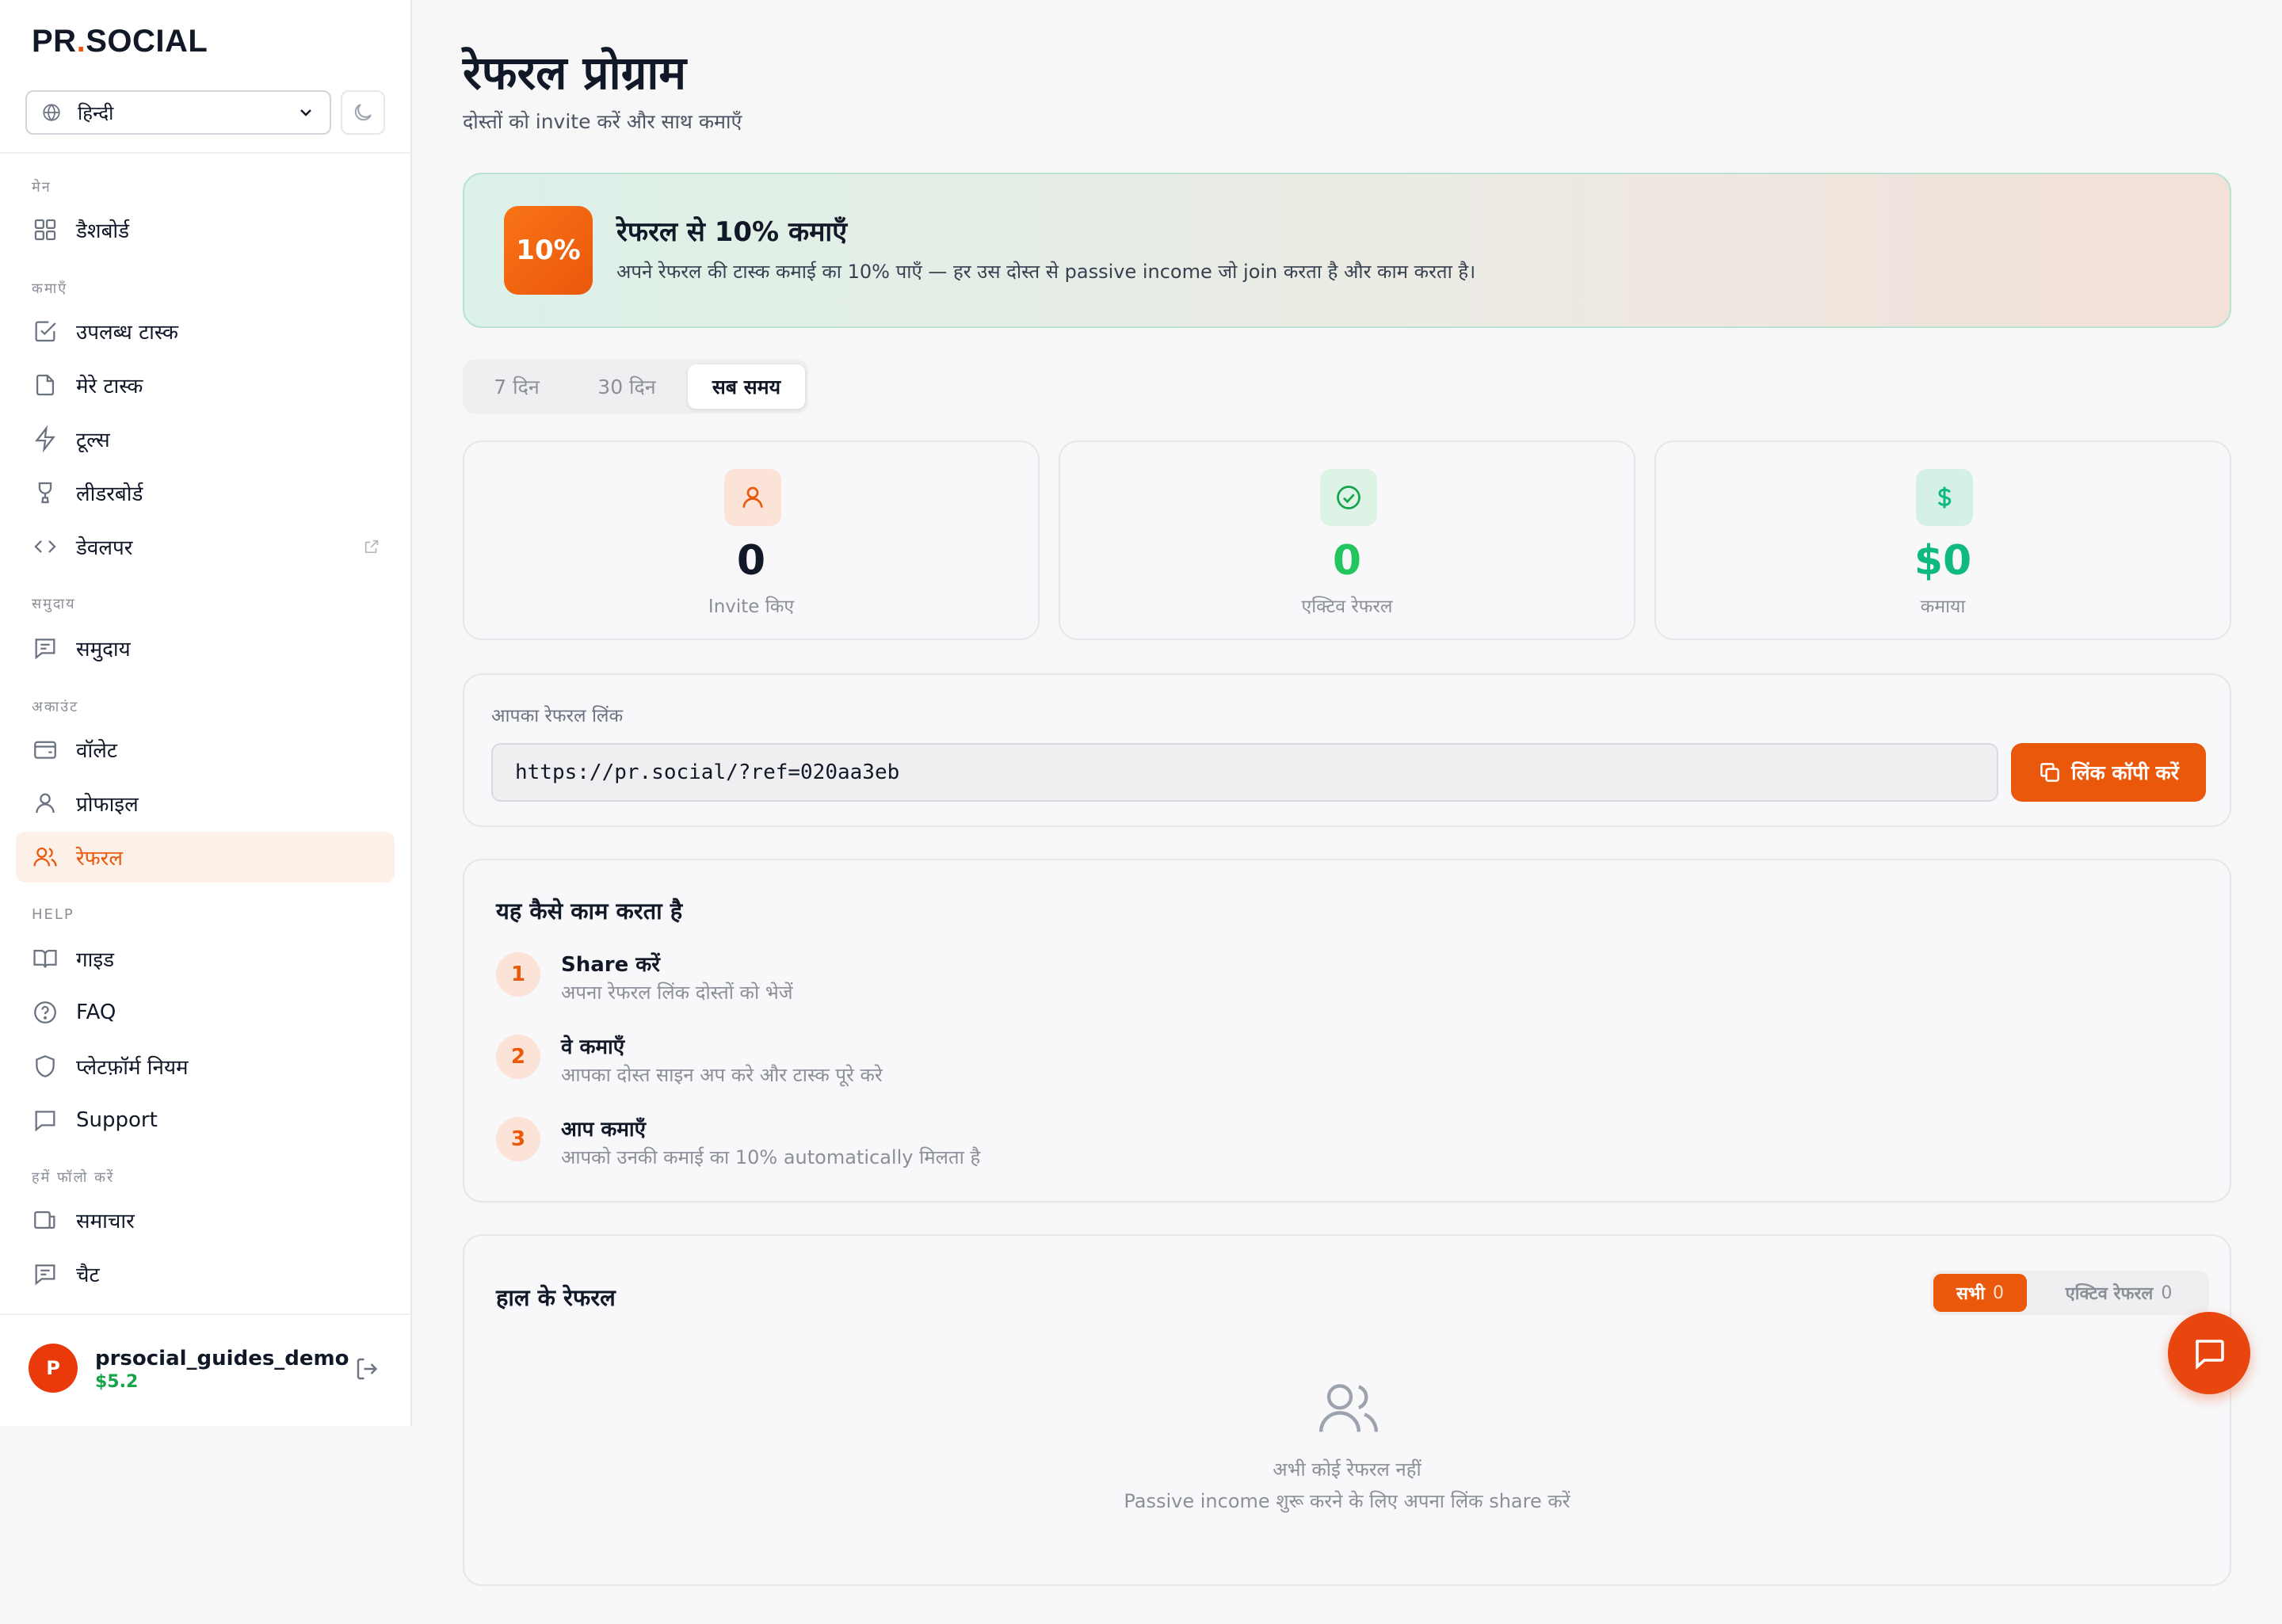  Describe the element at coordinates (205, 858) in the screenshot. I see `sidebar-item-referral: रेफरल` at that location.